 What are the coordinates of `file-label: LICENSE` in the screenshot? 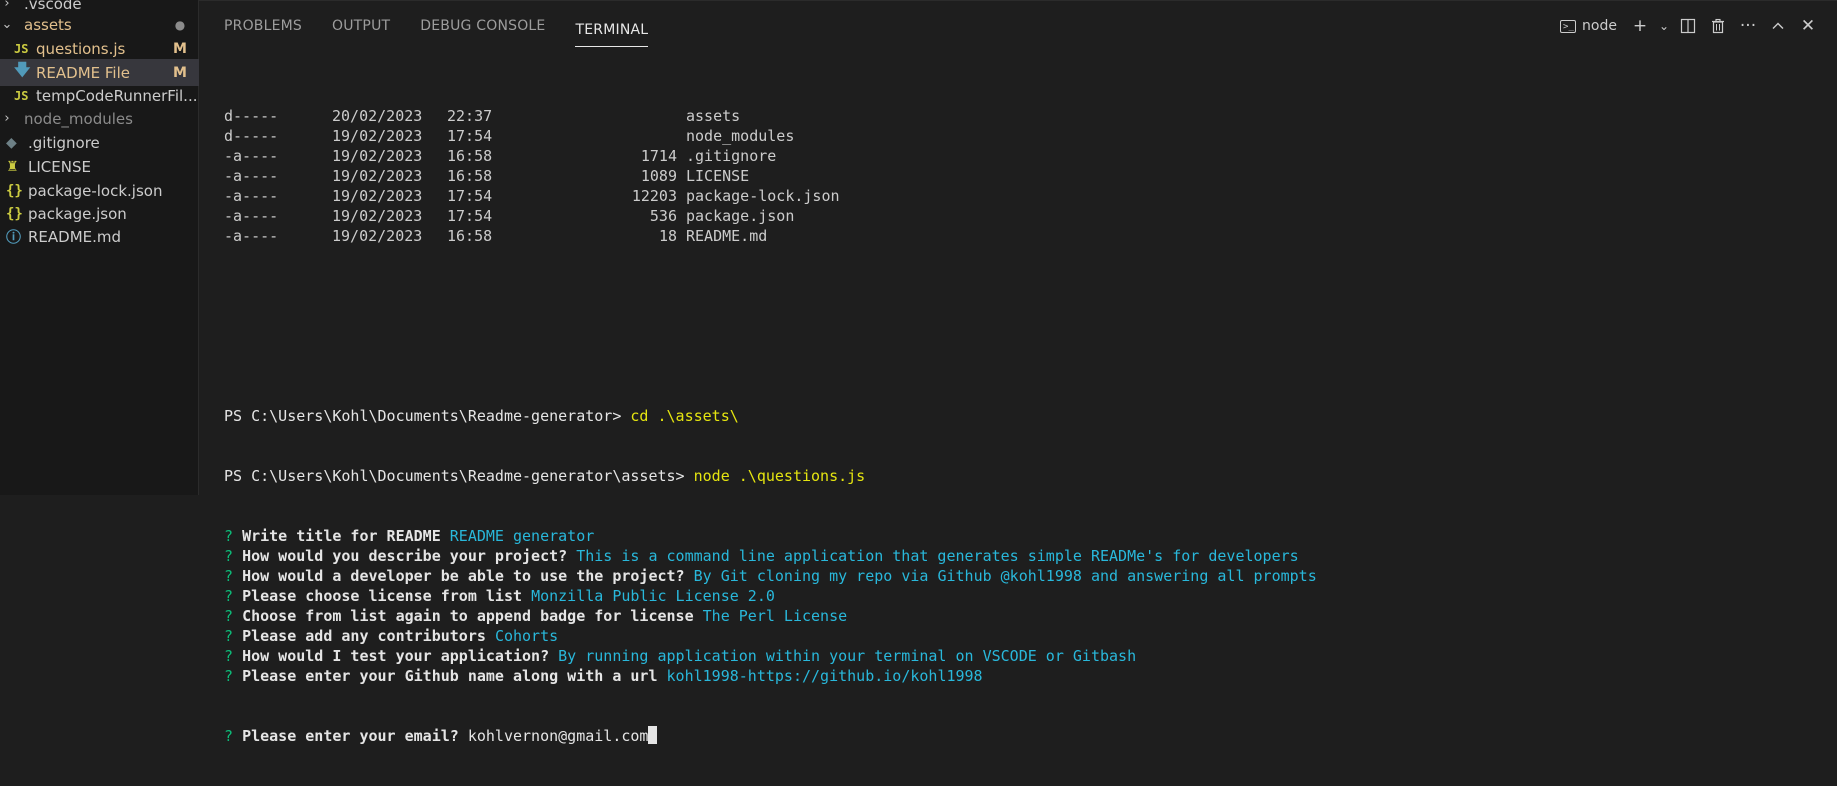 It's located at (59, 166).